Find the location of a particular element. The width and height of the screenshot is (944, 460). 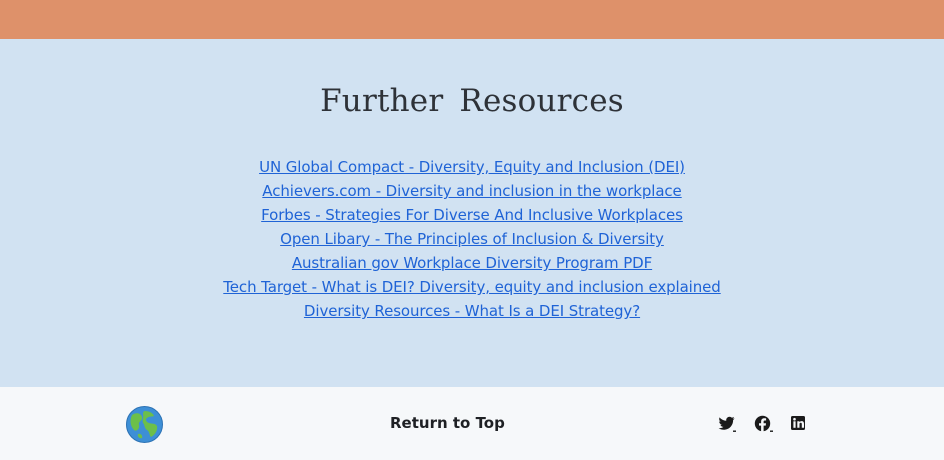

top-banner is located at coordinates (472, 19).